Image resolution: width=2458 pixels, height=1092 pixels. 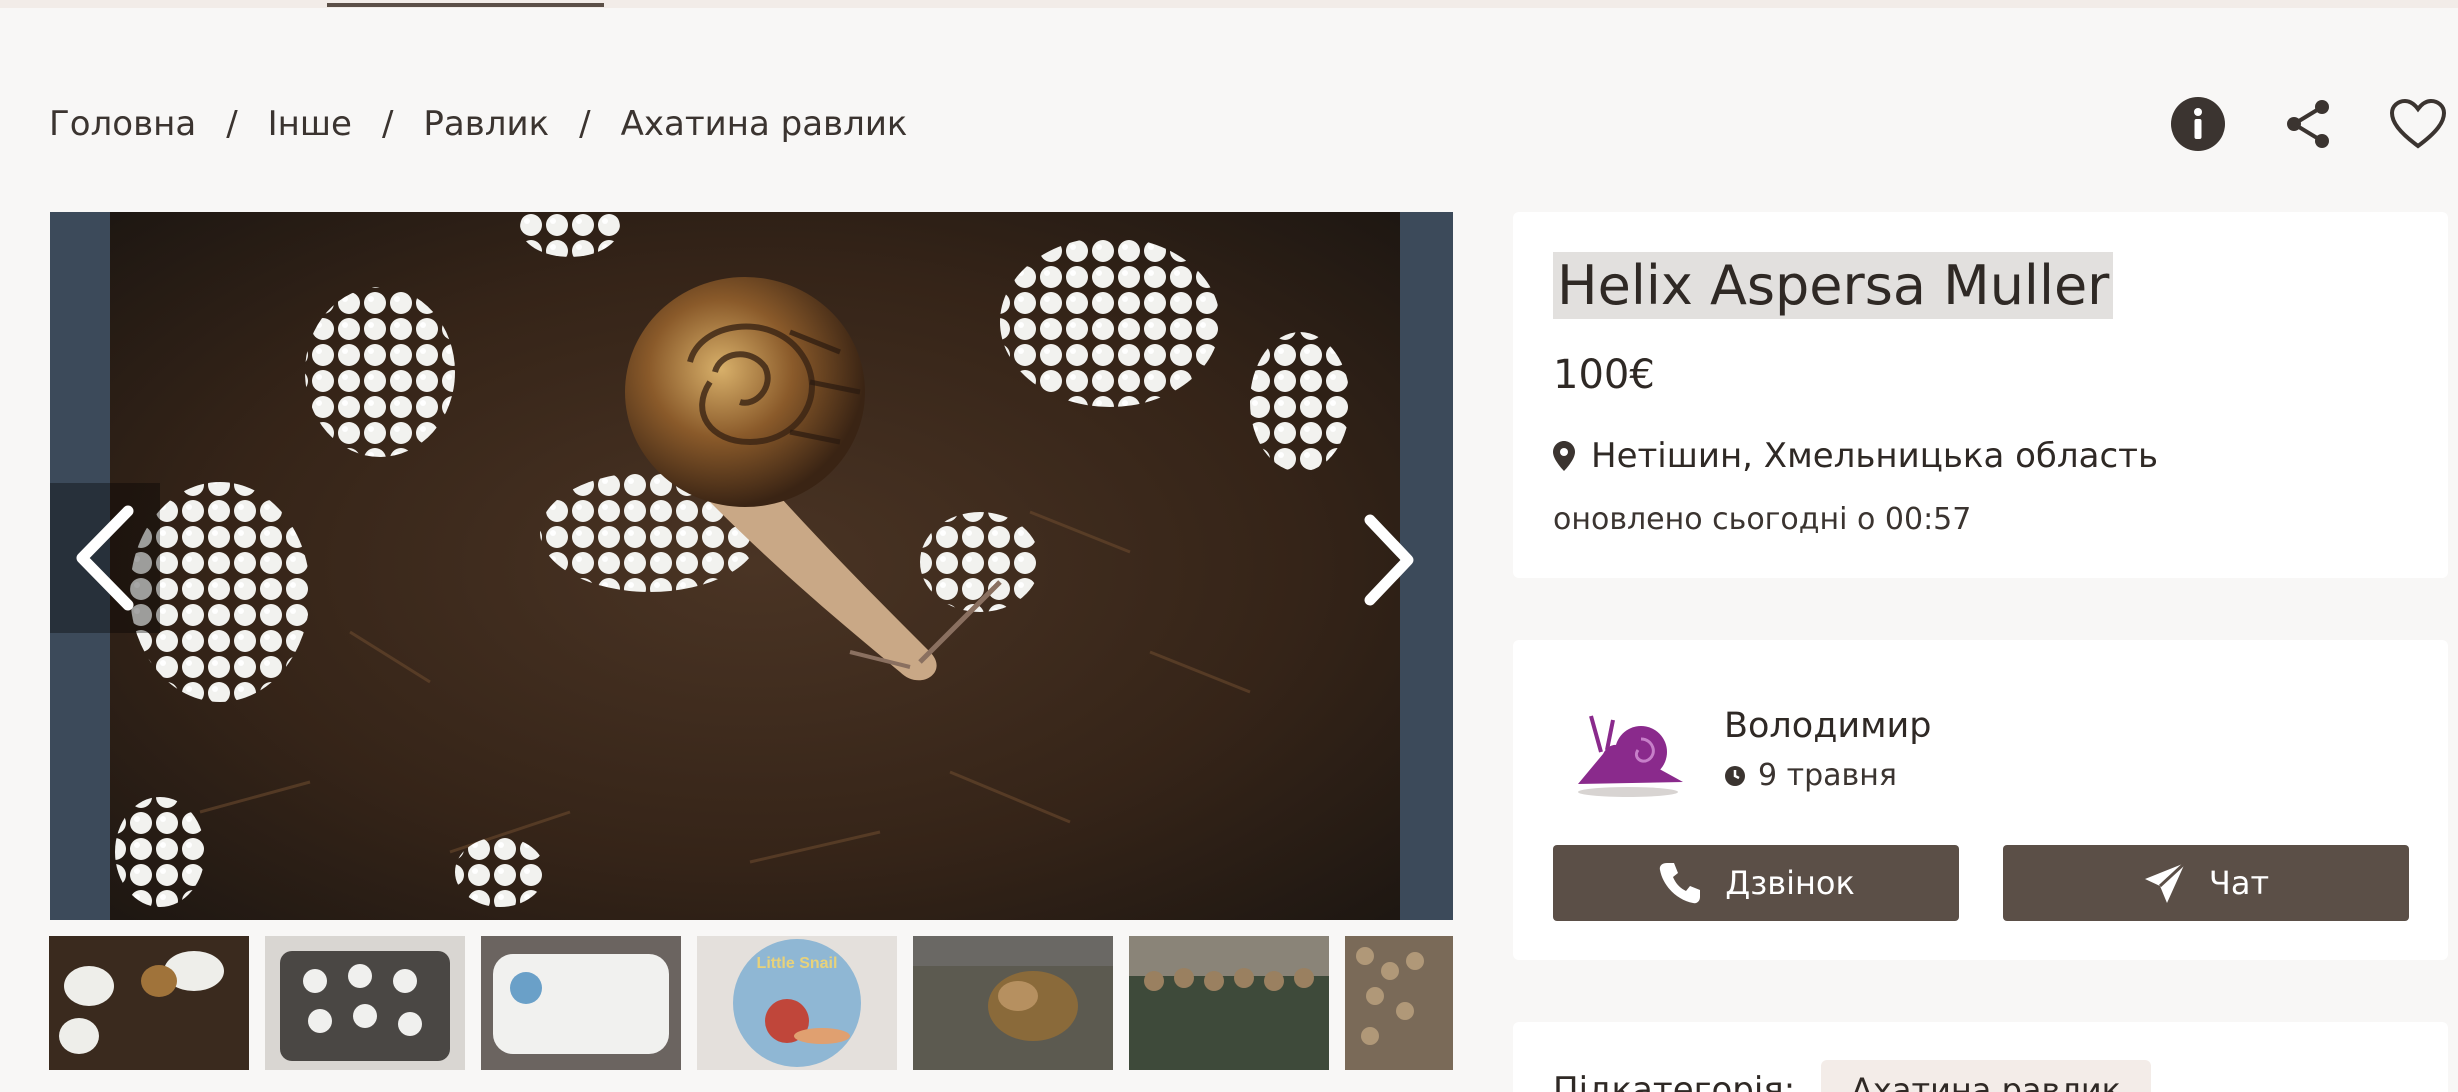 I want to click on share-button, so click(x=2308, y=124).